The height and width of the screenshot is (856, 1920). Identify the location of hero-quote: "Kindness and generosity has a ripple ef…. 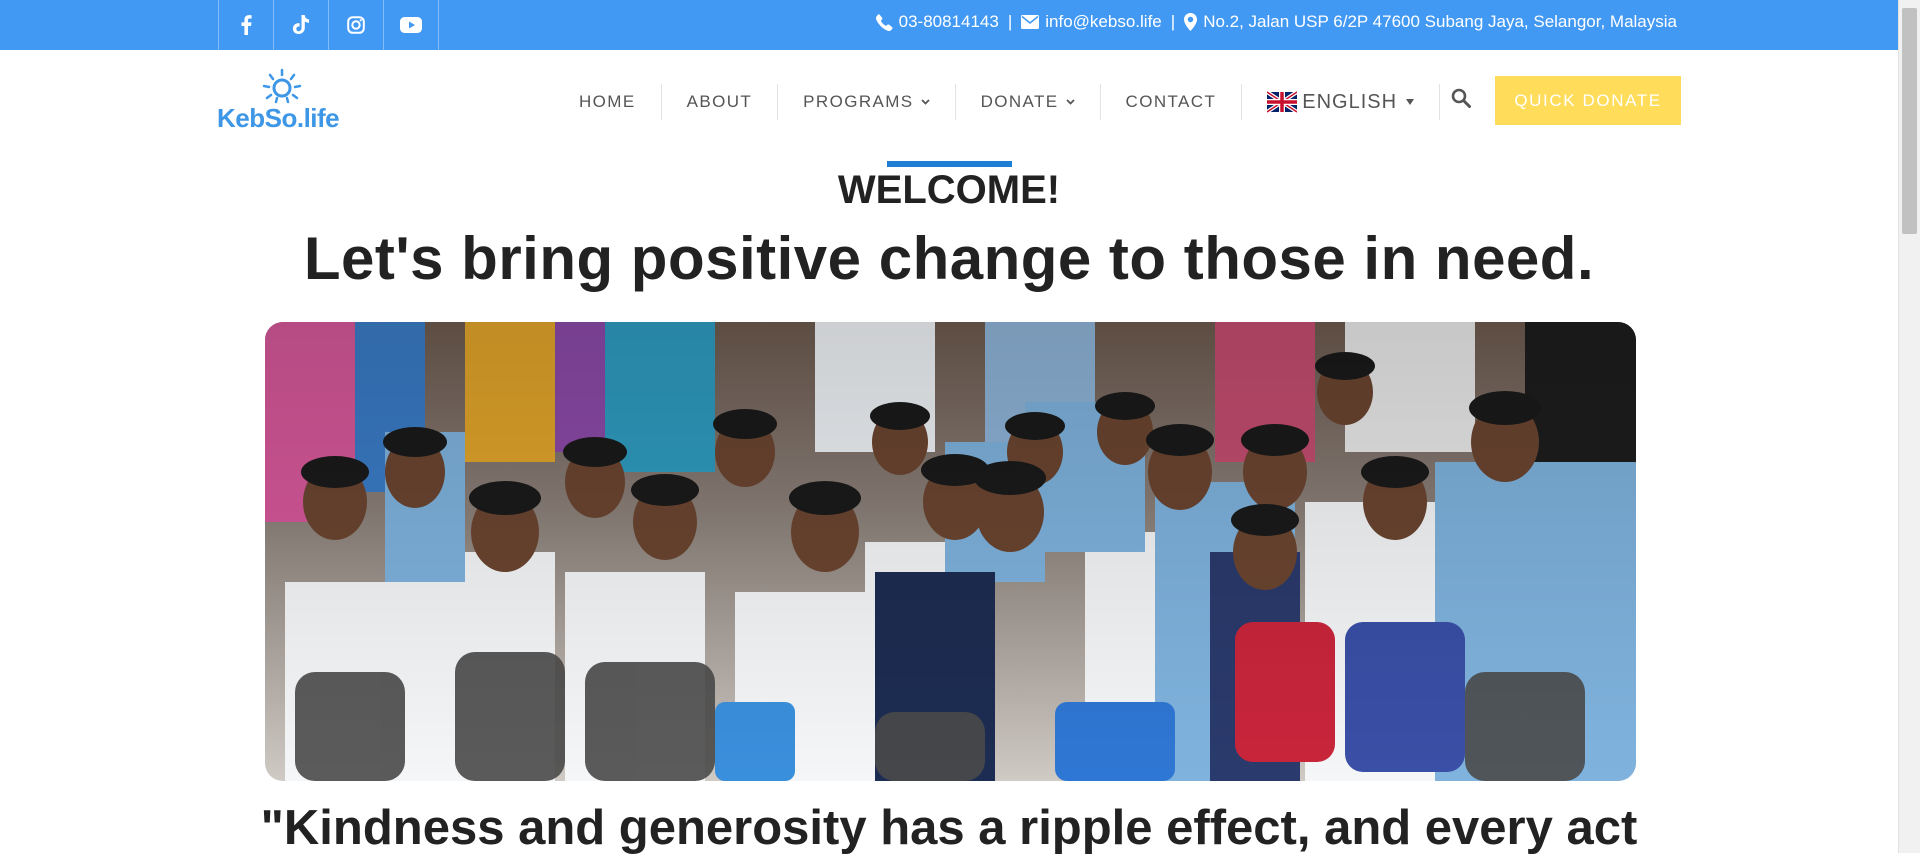
(949, 828).